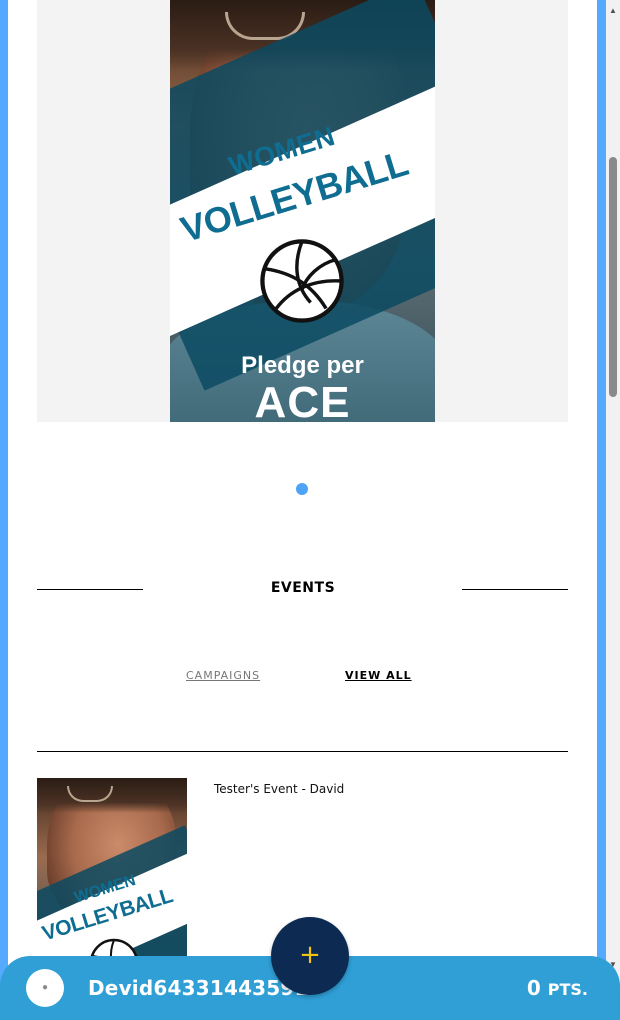 The image size is (620, 1020). I want to click on events-section-title: EVENTS, so click(303, 588).